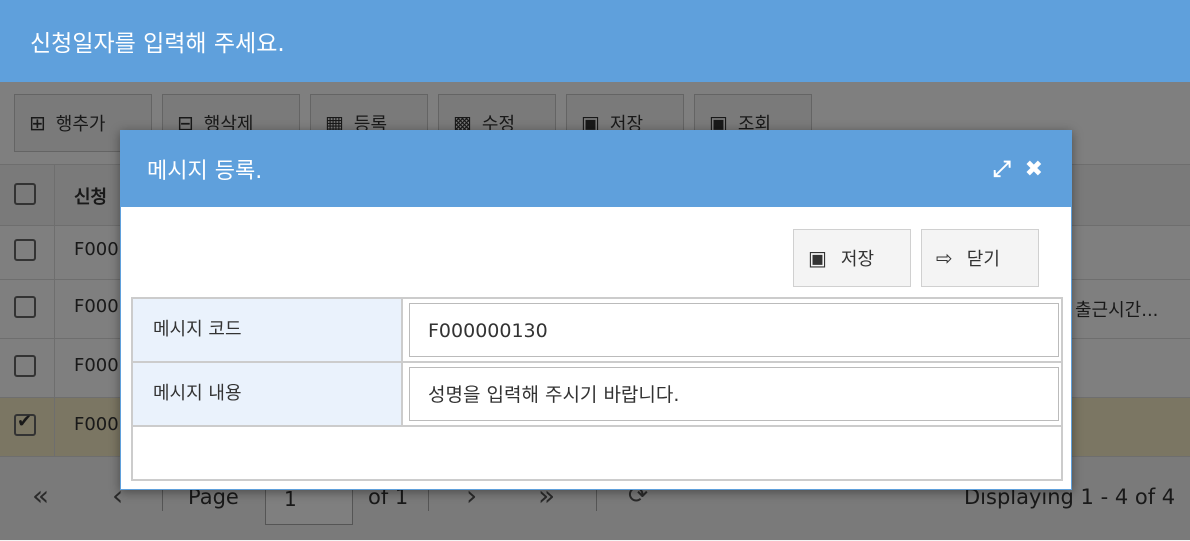 The image size is (1190, 541). I want to click on message-code-field: F000000130, so click(734, 330).